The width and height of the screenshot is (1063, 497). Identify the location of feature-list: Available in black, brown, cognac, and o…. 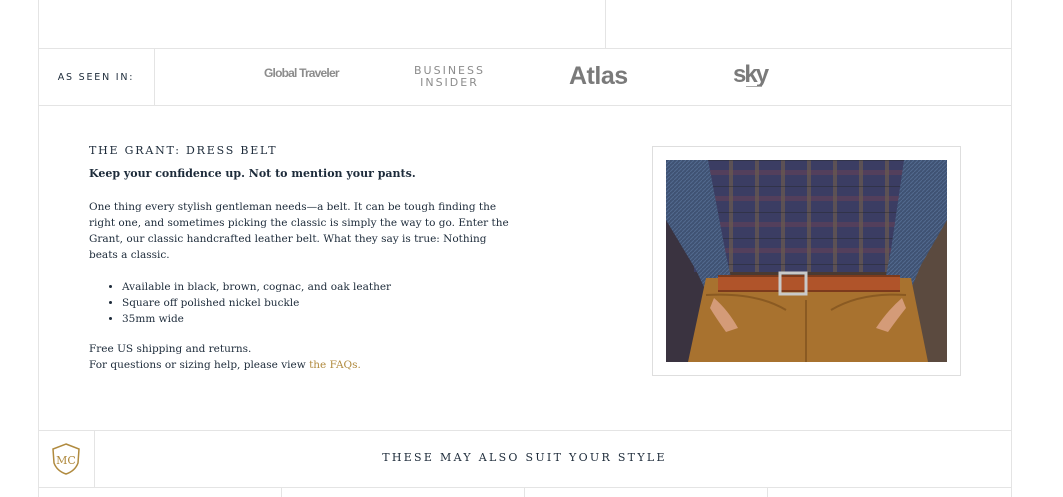
(240, 303).